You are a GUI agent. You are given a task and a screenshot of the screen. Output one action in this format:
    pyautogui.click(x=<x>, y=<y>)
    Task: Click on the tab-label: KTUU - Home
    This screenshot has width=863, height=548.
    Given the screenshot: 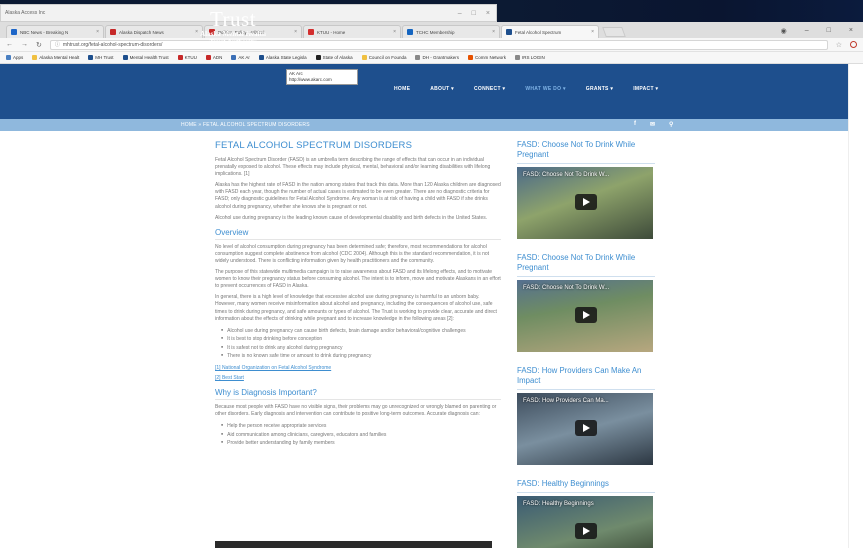 What is the action you would take?
    pyautogui.click(x=331, y=32)
    